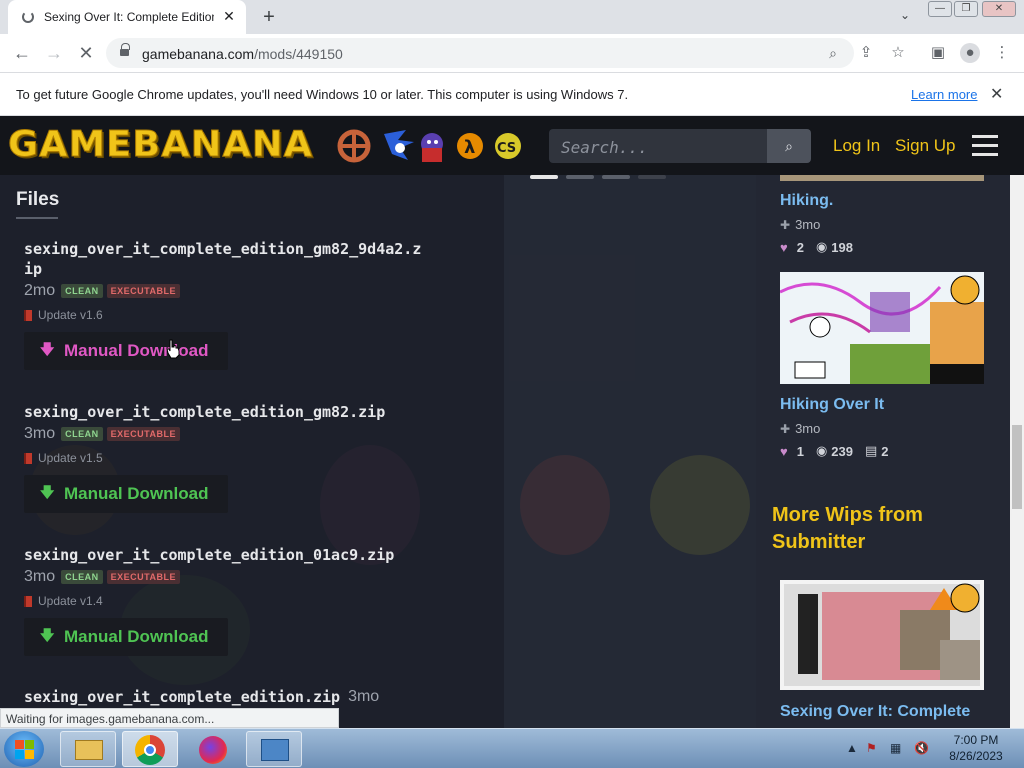  I want to click on clean-badge: CLEAN, so click(82, 577).